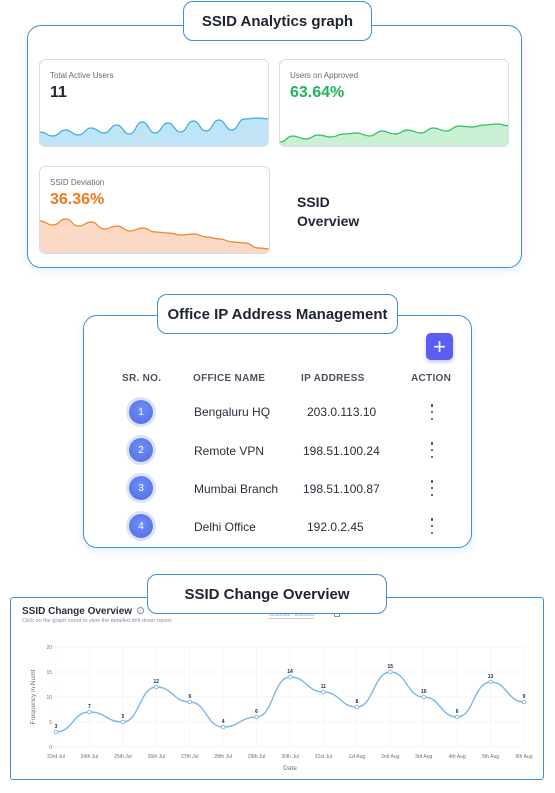 Image resolution: width=555 pixels, height=793 pixels. Describe the element at coordinates (141, 526) in the screenshot. I see `row-serial-badge: 4` at that location.